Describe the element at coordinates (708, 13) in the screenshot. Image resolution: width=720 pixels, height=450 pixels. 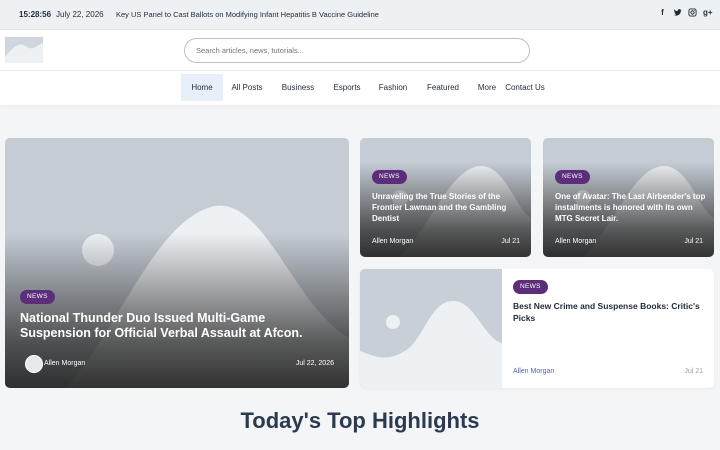
I see `google-plus-icon: g+` at that location.